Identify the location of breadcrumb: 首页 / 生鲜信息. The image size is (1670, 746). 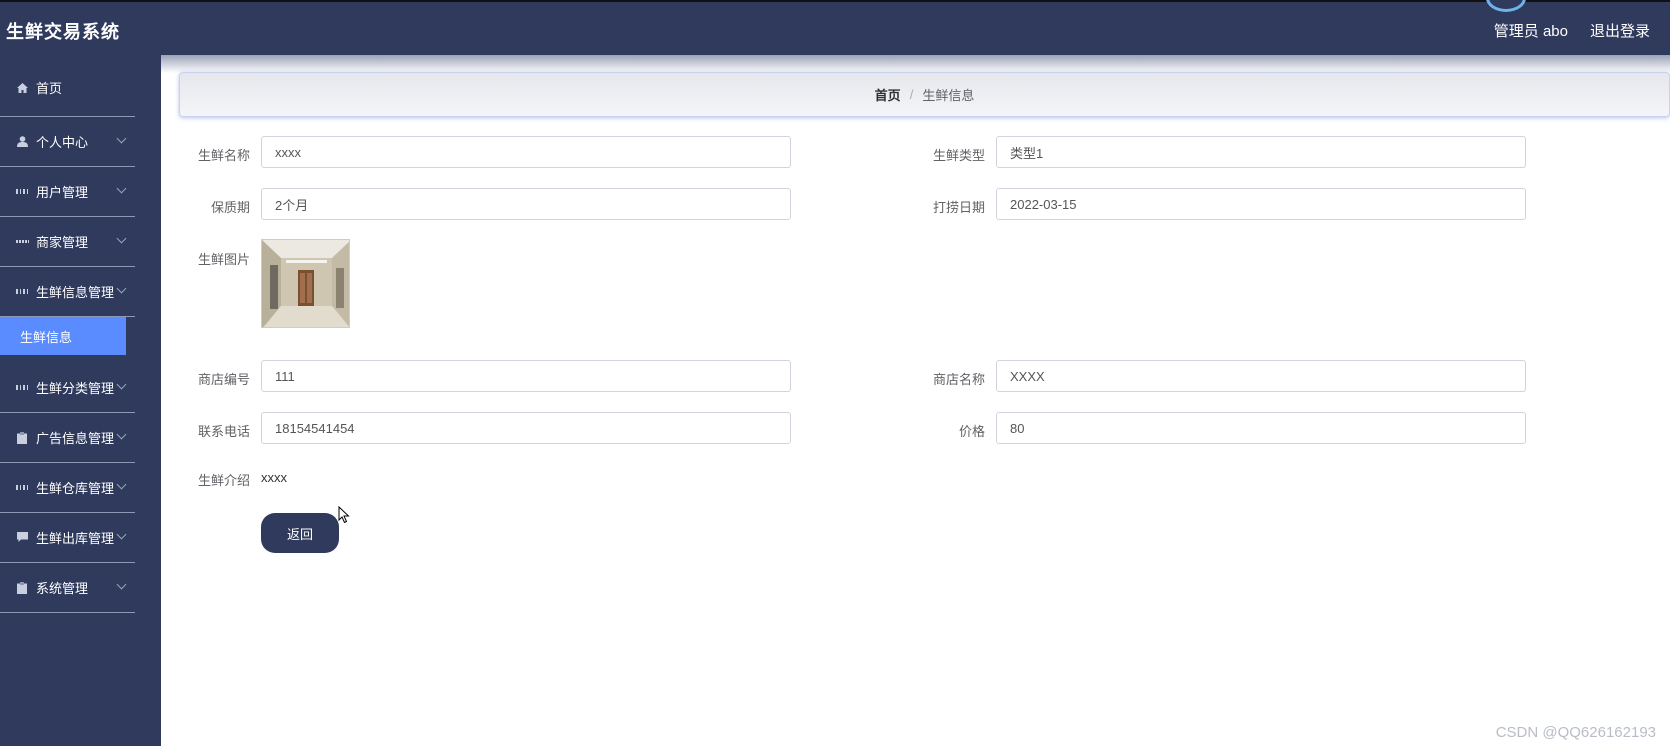
(924, 94).